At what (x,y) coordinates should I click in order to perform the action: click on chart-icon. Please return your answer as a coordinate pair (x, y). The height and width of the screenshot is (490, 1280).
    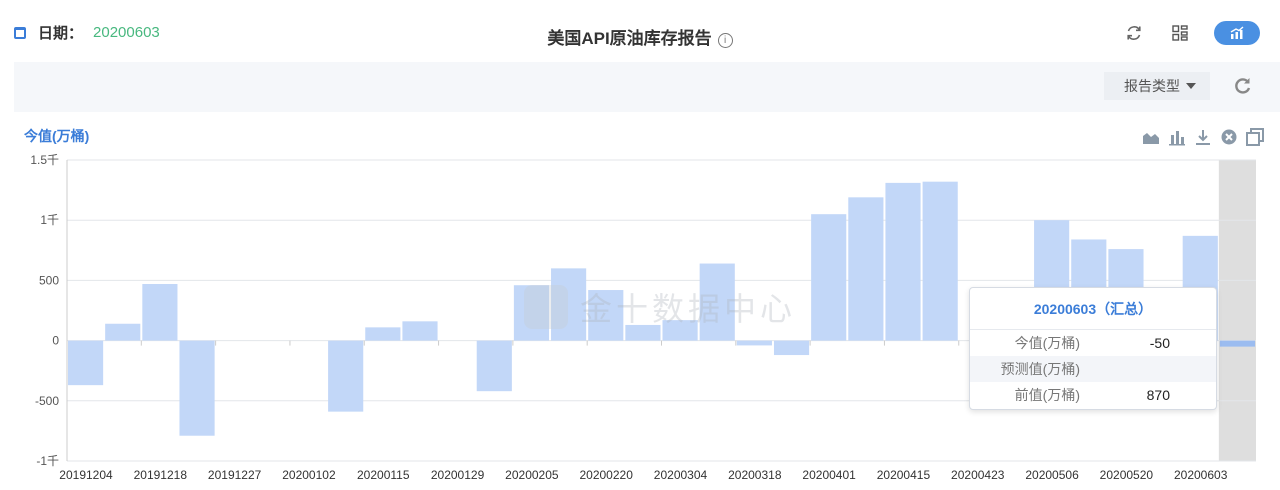
    Looking at the image, I should click on (1237, 33).